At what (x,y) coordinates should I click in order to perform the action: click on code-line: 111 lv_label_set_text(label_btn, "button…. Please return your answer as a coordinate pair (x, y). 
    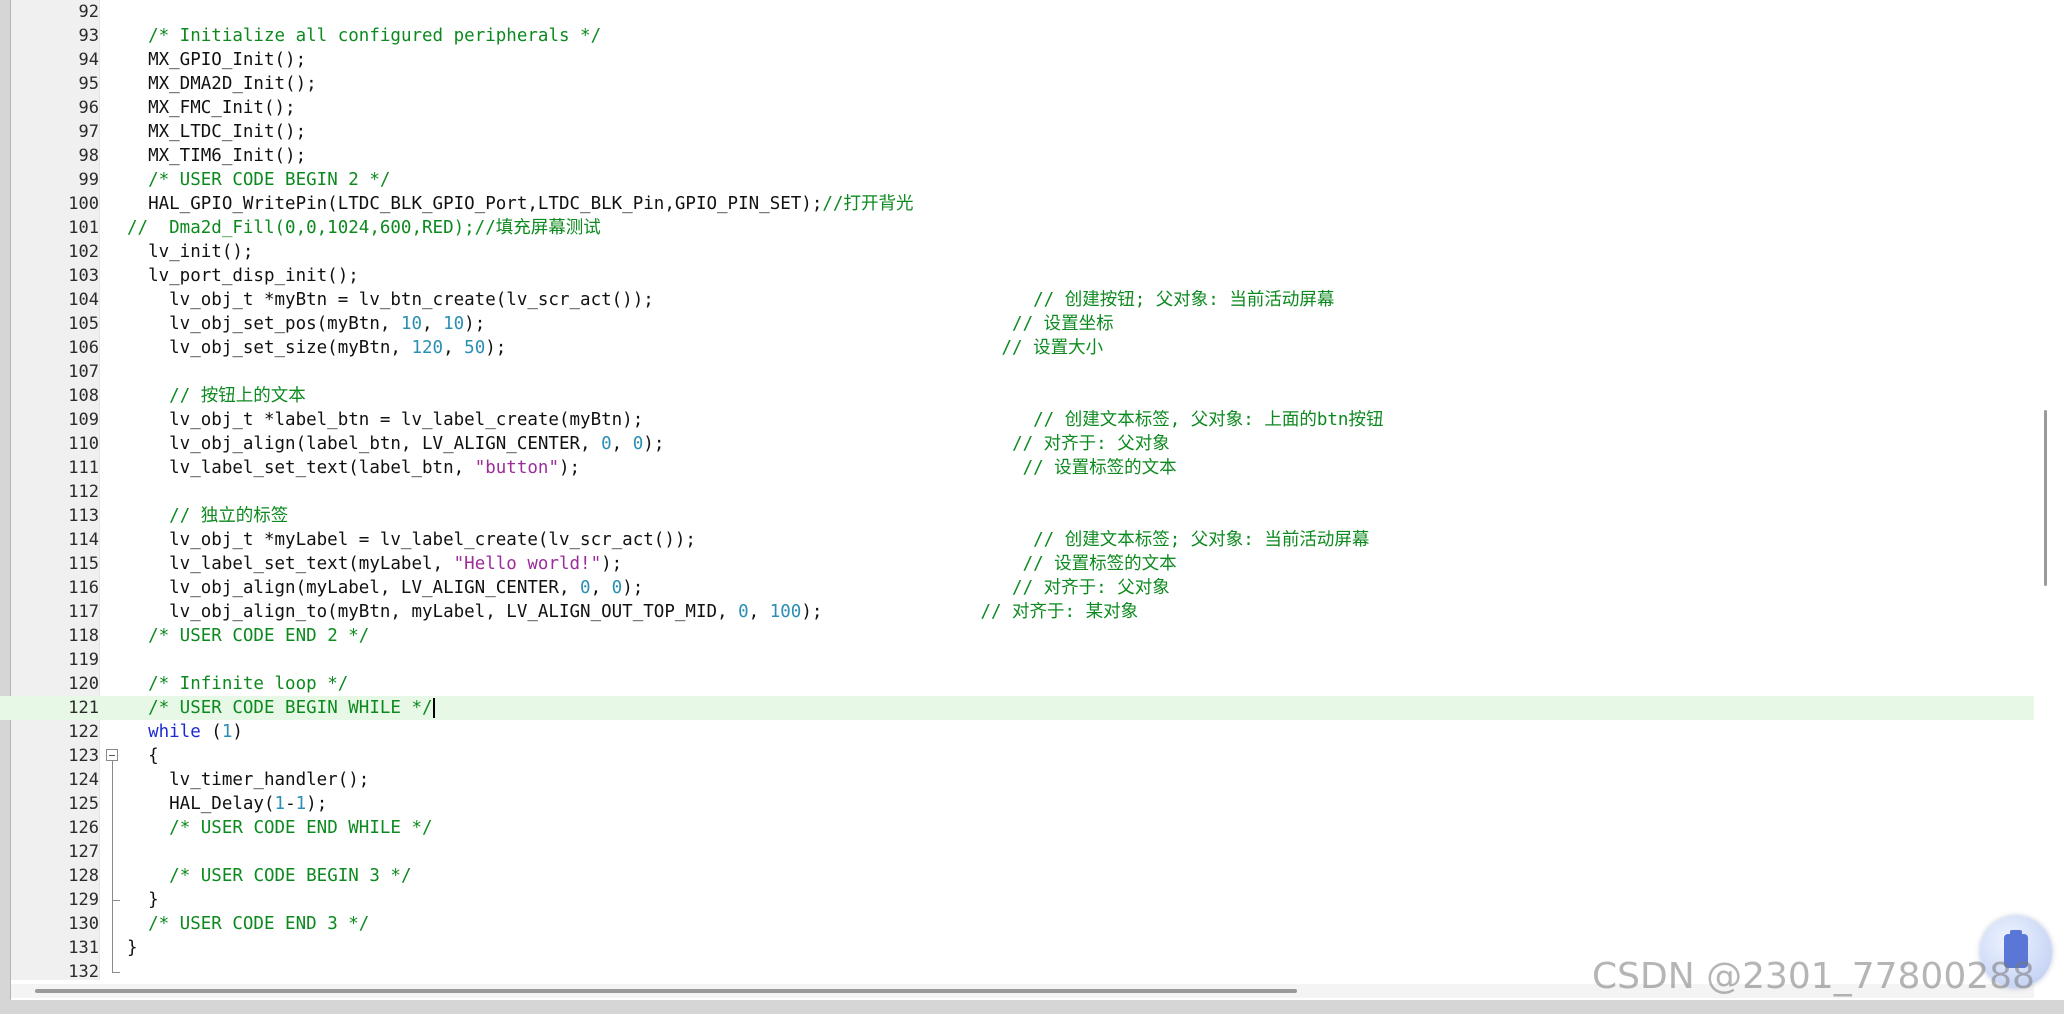
    Looking at the image, I should click on (1017, 468).